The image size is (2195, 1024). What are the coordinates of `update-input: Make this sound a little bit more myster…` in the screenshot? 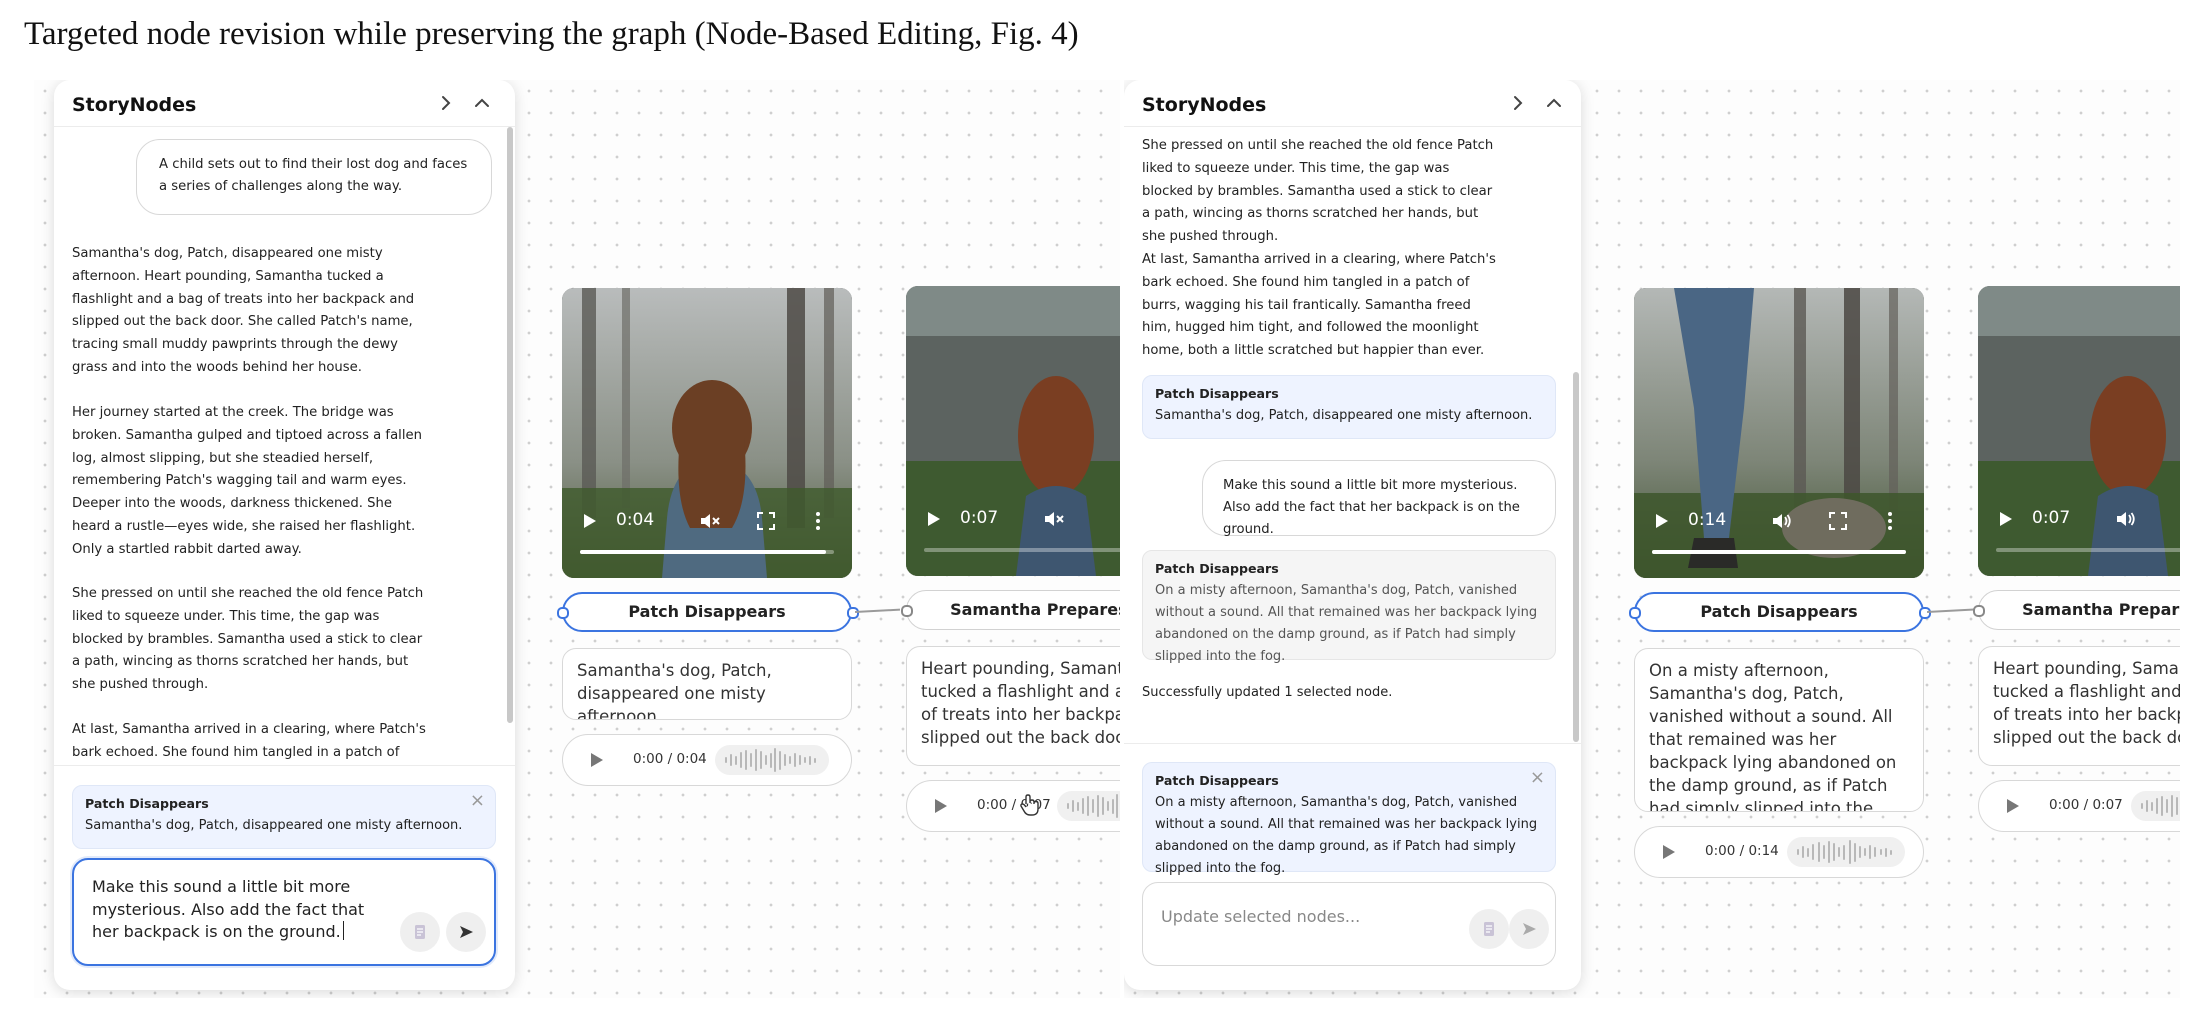 It's located at (284, 912).